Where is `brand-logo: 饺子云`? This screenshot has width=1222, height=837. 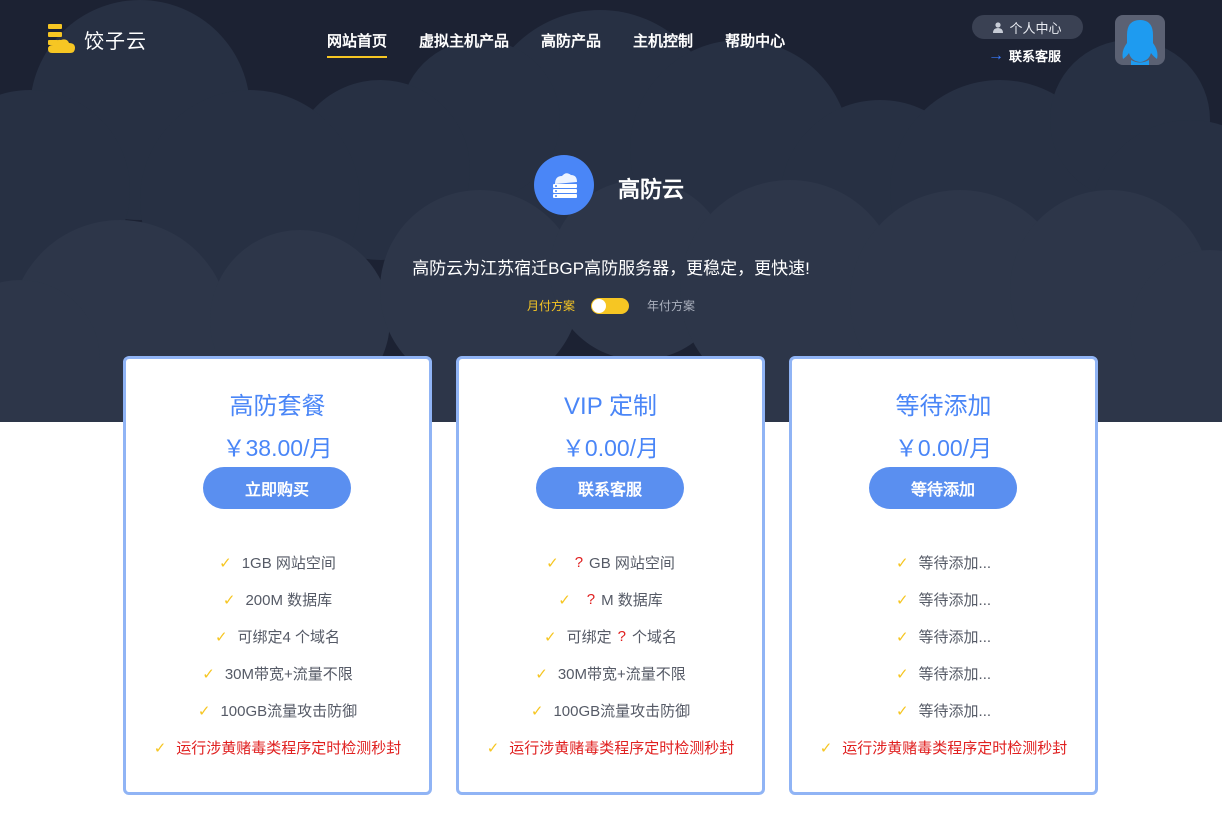 brand-logo: 饺子云 is located at coordinates (97, 39).